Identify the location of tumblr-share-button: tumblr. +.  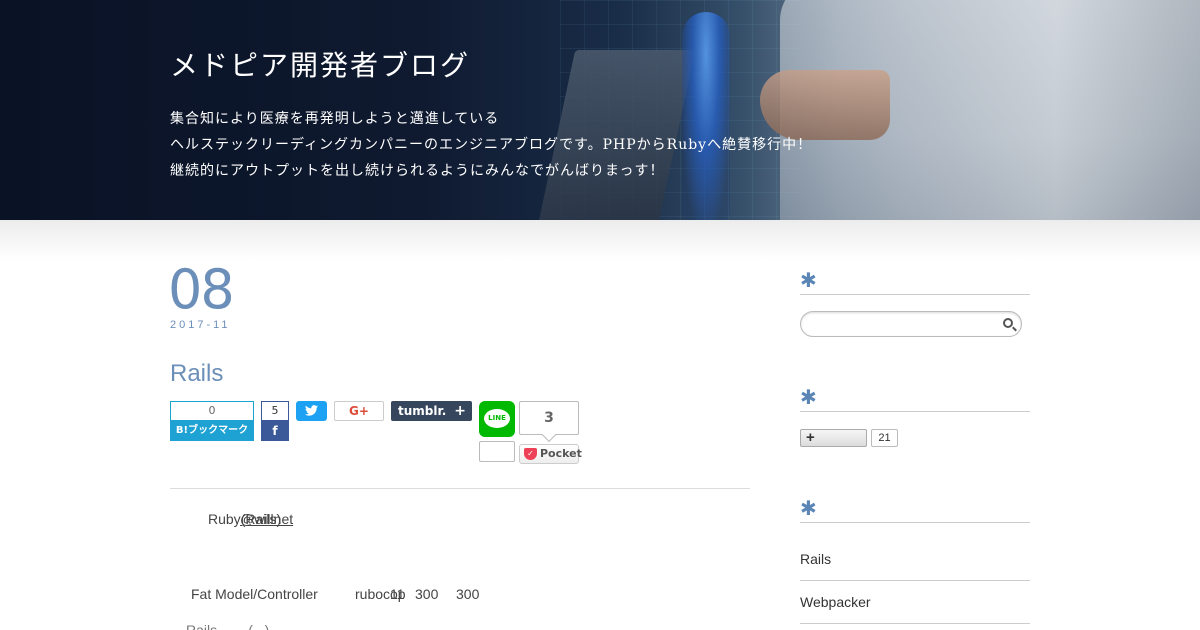
(431, 411).